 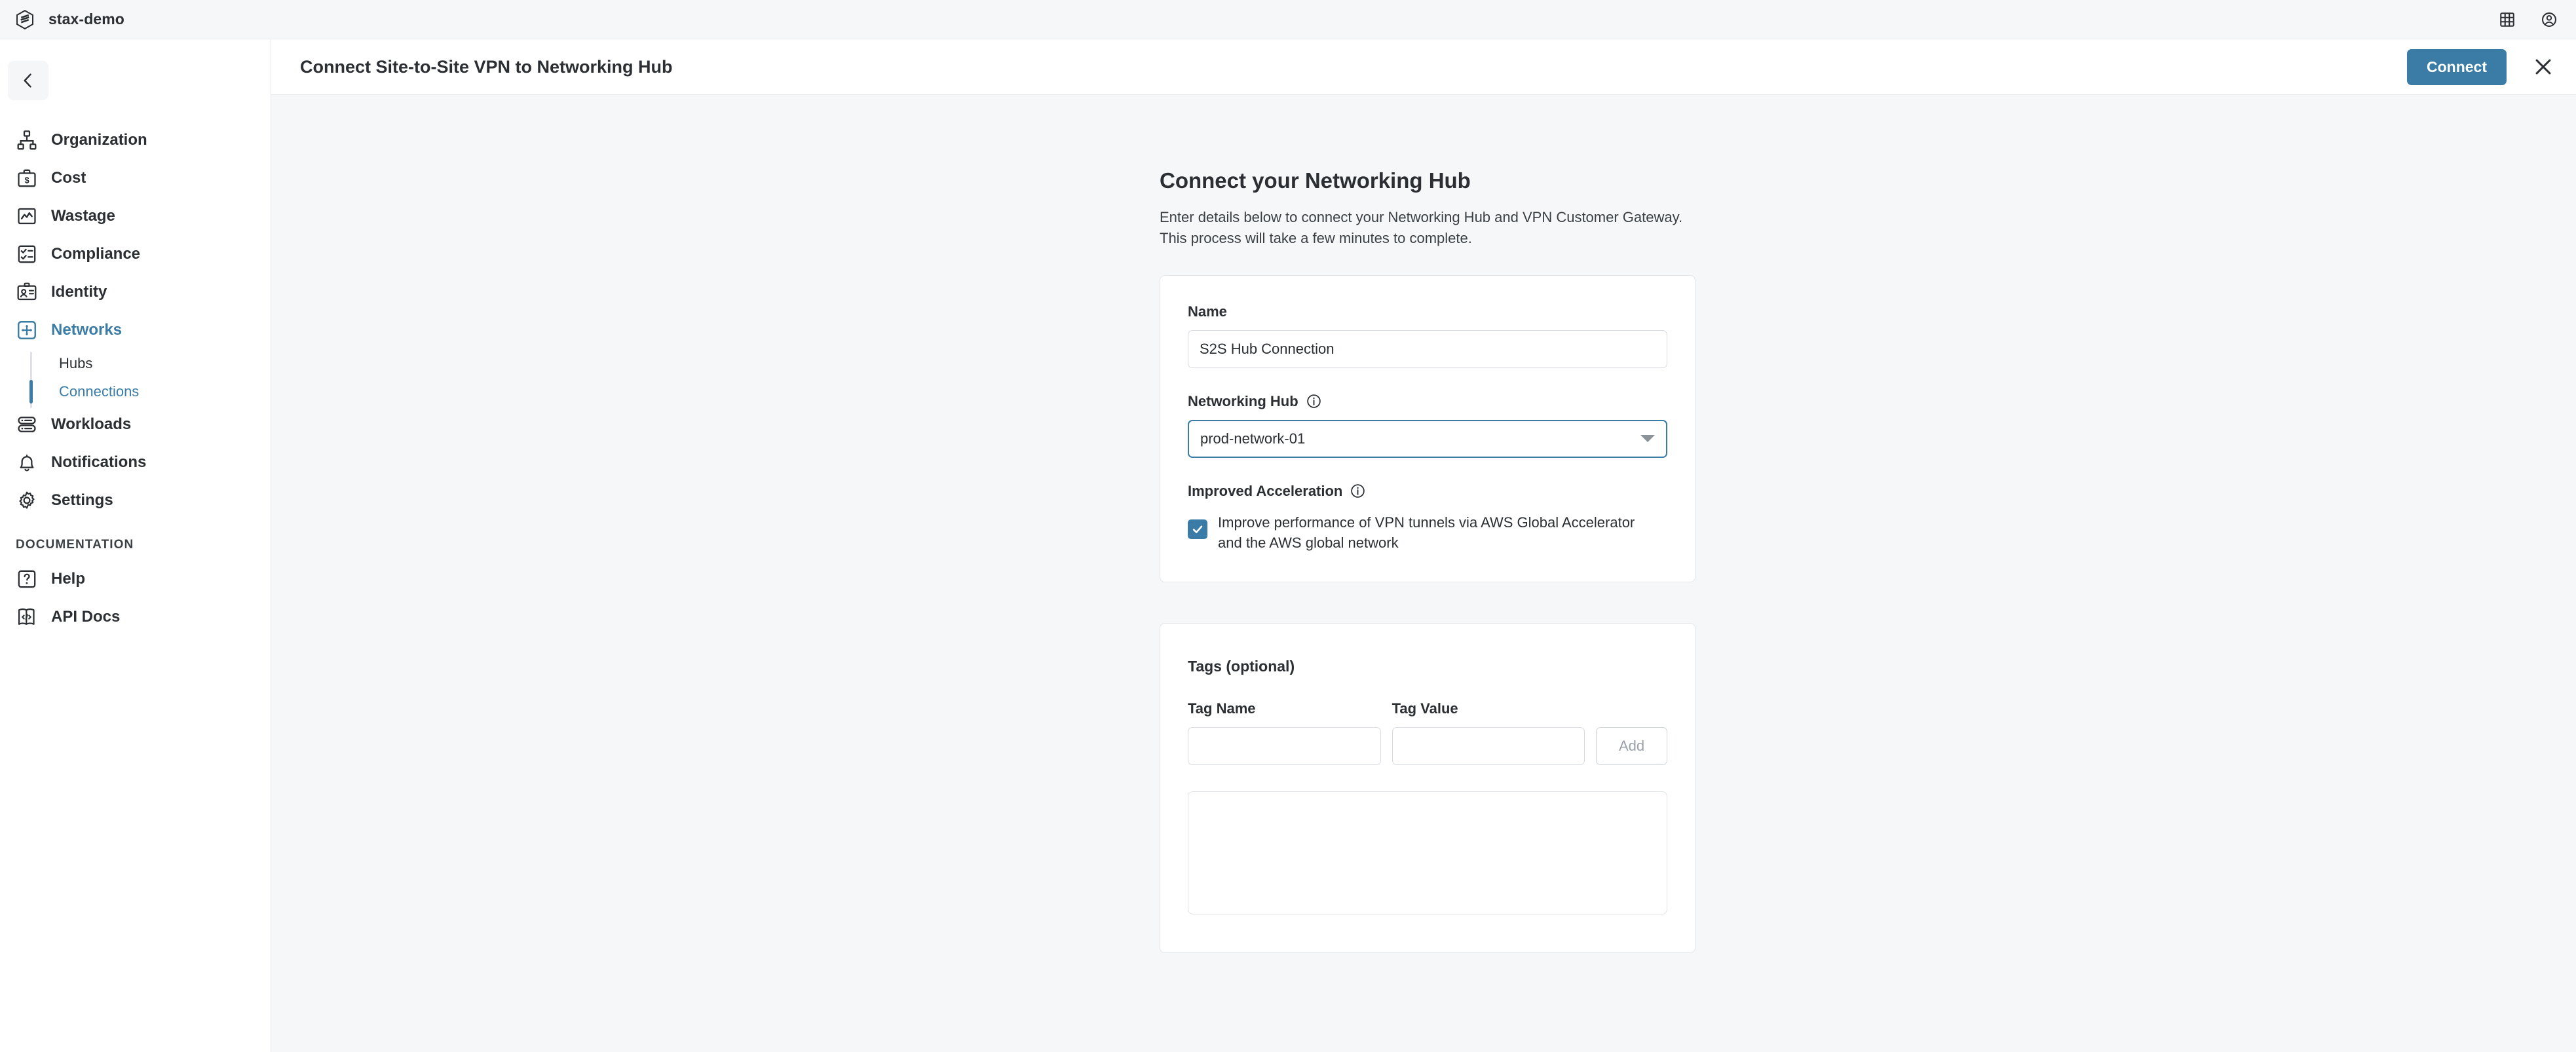 What do you see at coordinates (83, 216) in the screenshot?
I see `sidebar-item-label: Wastage` at bounding box center [83, 216].